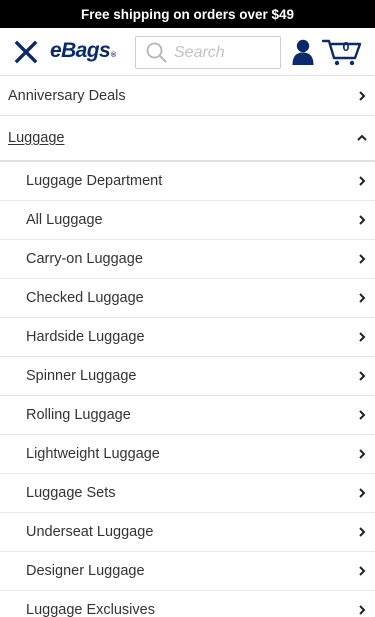  Describe the element at coordinates (85, 298) in the screenshot. I see `submenu-item-label: Checked Luggage` at that location.